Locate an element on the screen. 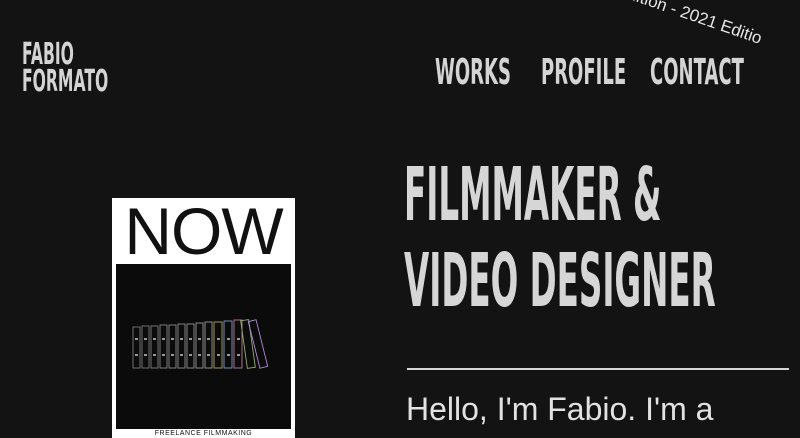 This screenshot has height=438, width=800. now-card-caption: FREELANCE FILMMAKING is located at coordinates (203, 433).